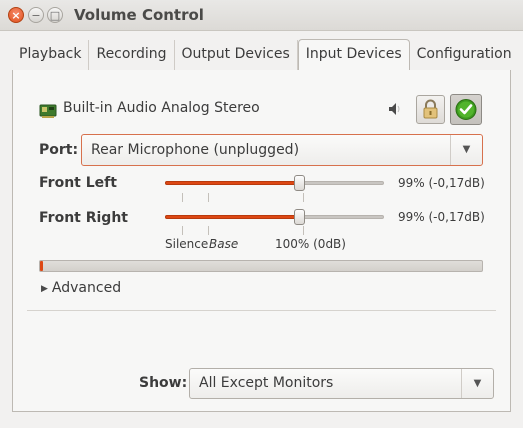 The width and height of the screenshot is (523, 428). Describe the element at coordinates (261, 266) in the screenshot. I see `input-level-meter` at that location.